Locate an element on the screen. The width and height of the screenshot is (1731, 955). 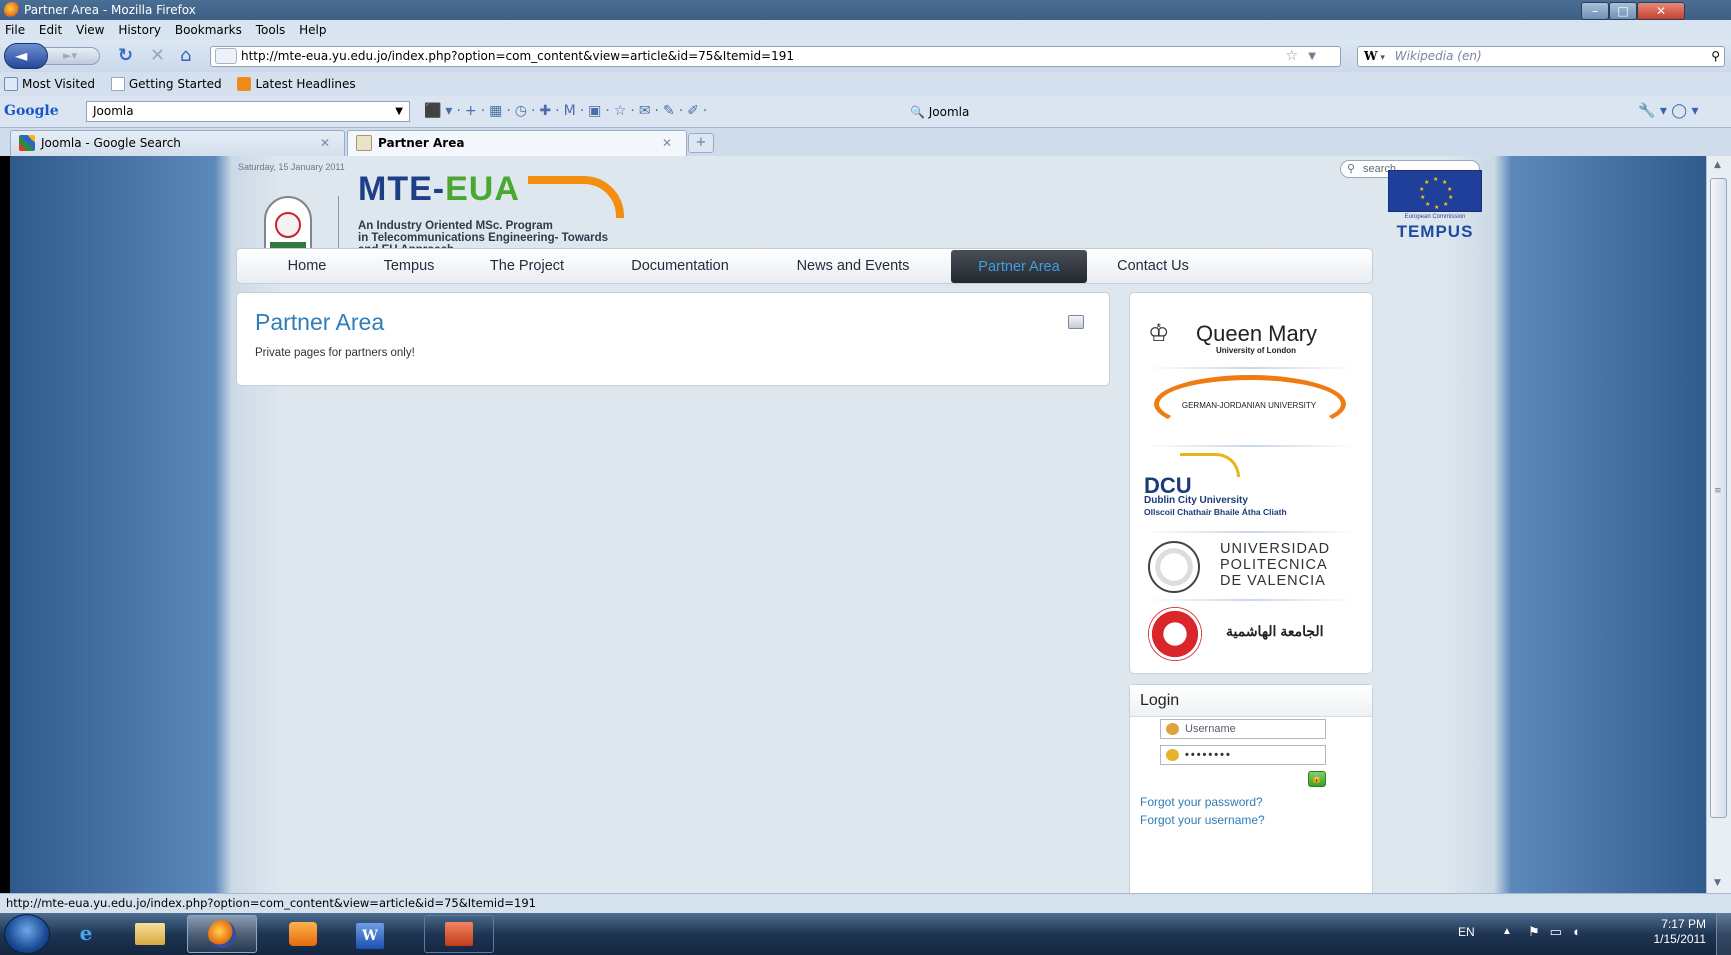
menu-tempus: Tempus is located at coordinates (409, 266).